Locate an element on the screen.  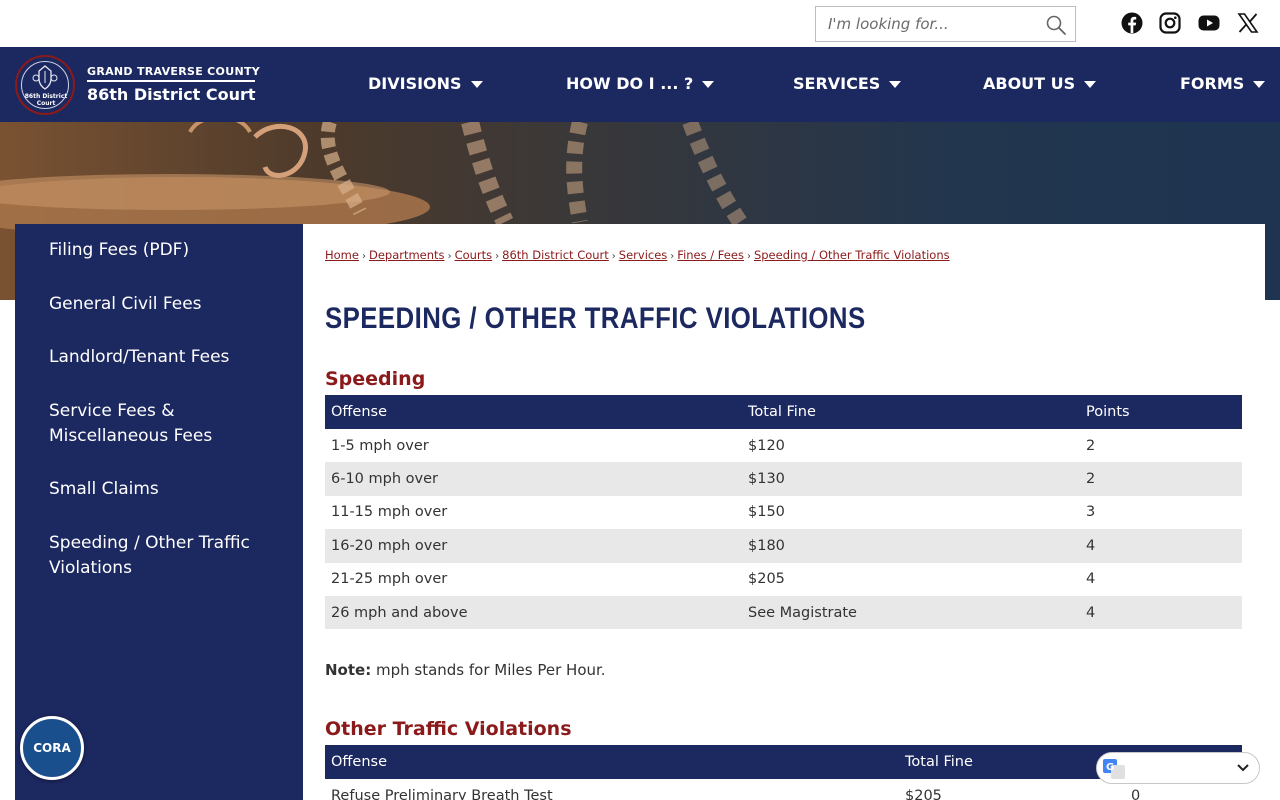
nav-forms: FORMS is located at coordinates (1223, 83).